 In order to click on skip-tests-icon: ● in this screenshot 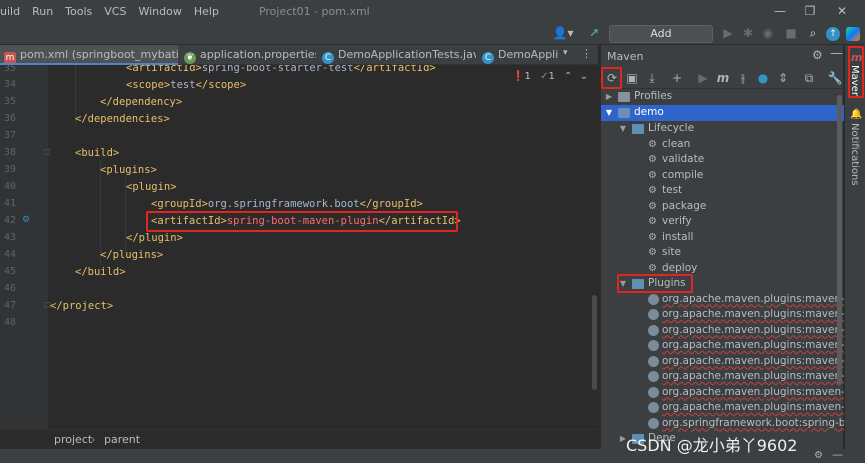, I will do `click(763, 78)`.